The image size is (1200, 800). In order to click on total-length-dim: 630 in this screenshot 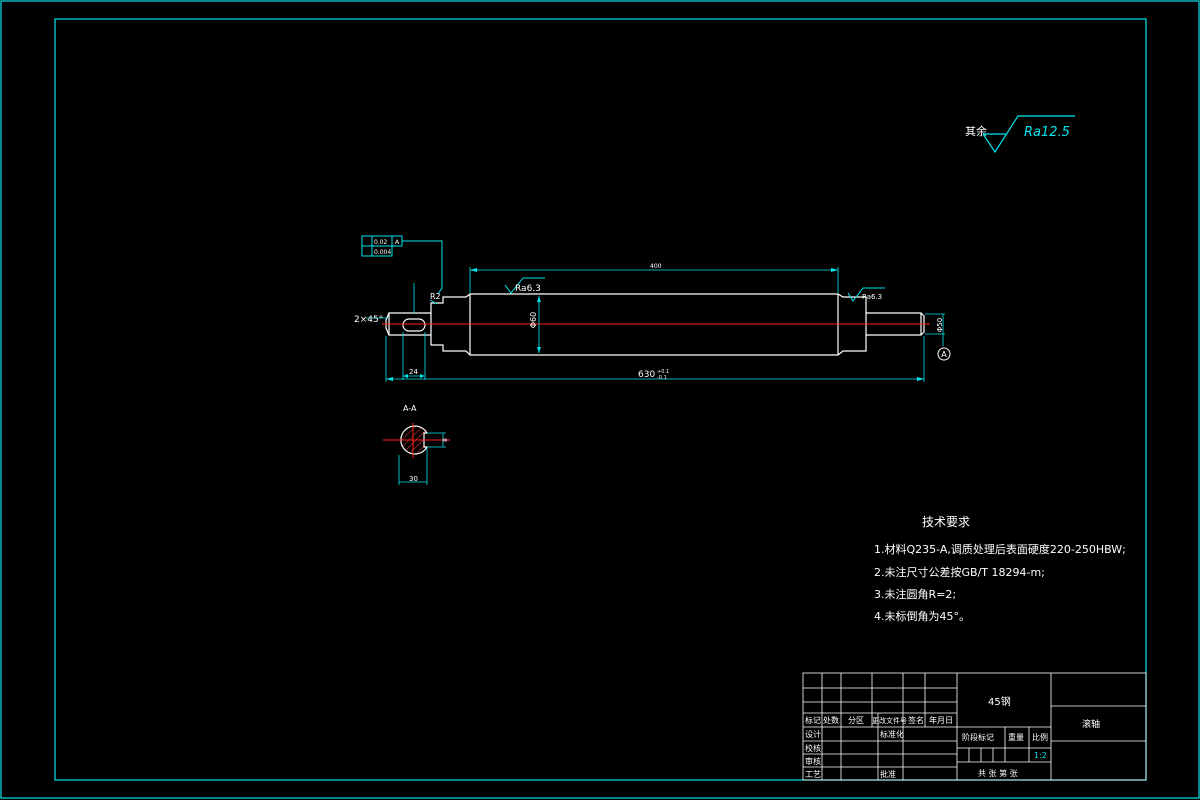, I will do `click(646, 375)`.